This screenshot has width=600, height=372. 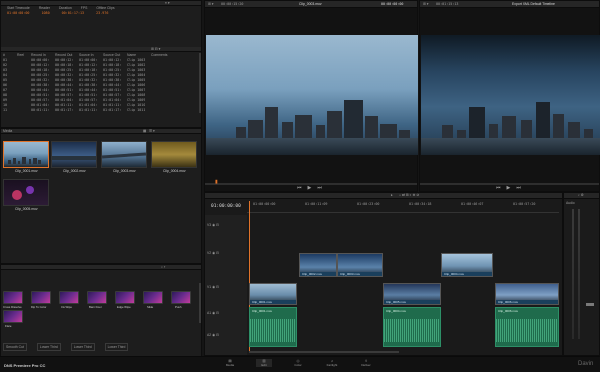 What do you see at coordinates (88, 55) in the screenshot?
I see `column-header: Source In` at bounding box center [88, 55].